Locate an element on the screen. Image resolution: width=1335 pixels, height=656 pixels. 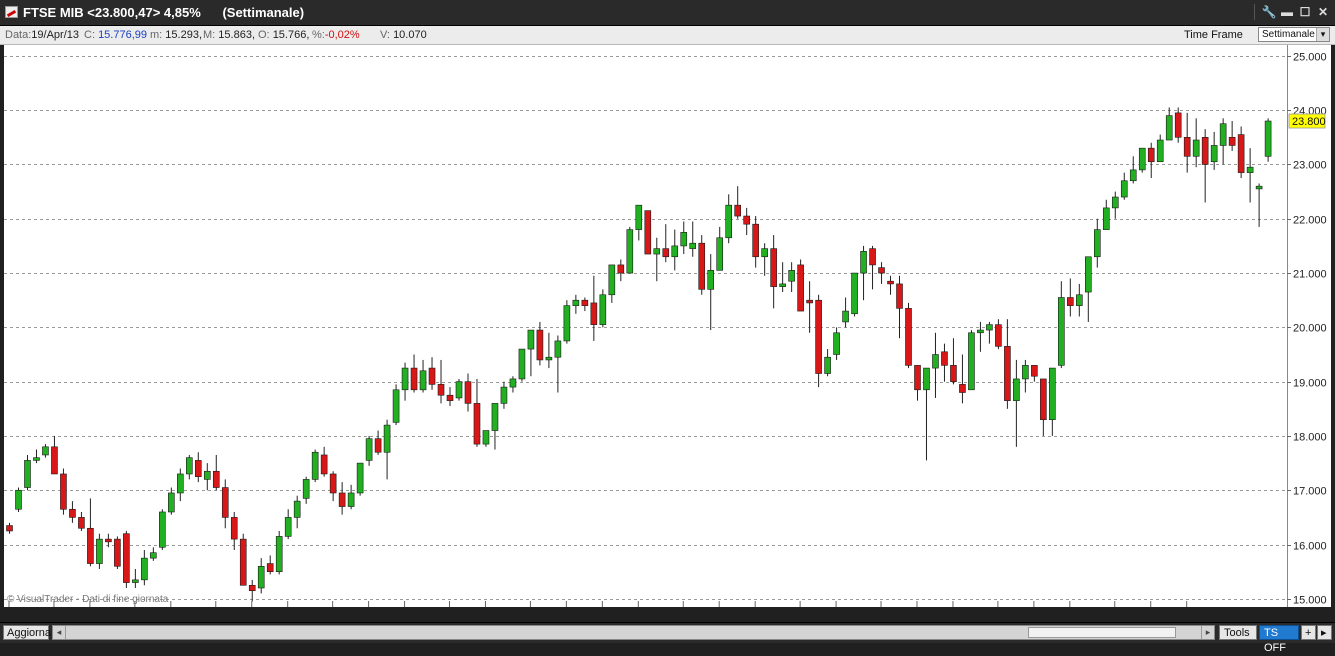
scroll-left-icon: ◂ is located at coordinates (59, 632).